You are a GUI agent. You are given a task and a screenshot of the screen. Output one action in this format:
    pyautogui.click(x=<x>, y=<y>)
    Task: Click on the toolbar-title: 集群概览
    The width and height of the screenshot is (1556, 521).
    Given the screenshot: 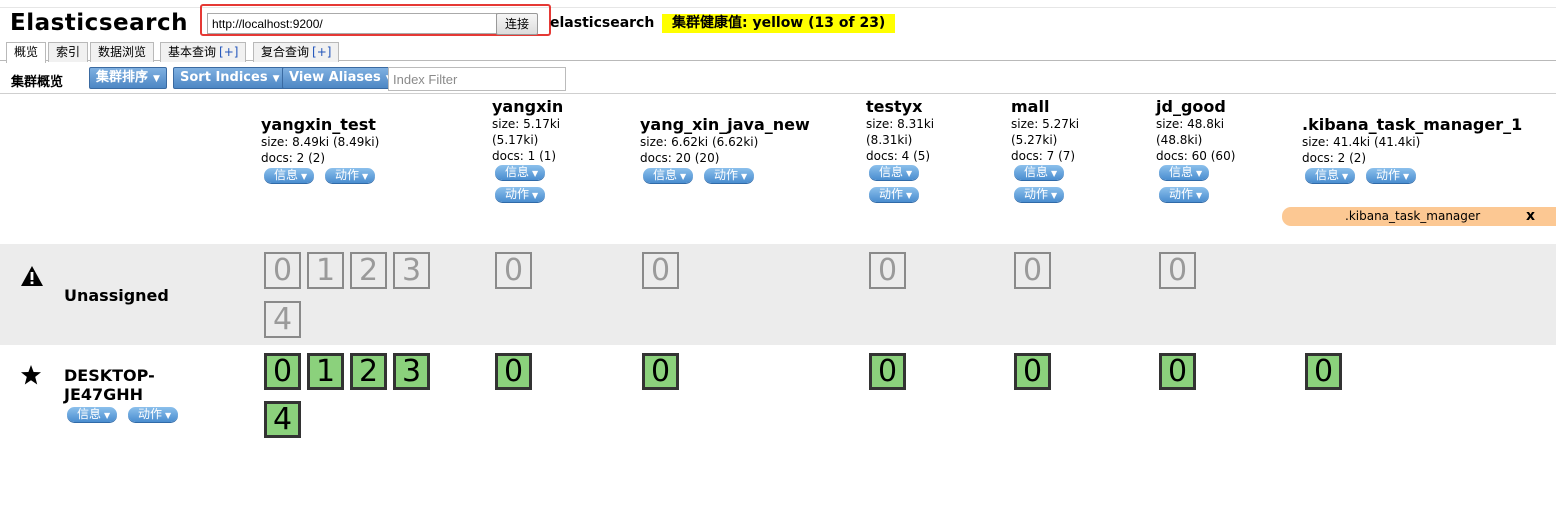 What is the action you would take?
    pyautogui.click(x=37, y=82)
    